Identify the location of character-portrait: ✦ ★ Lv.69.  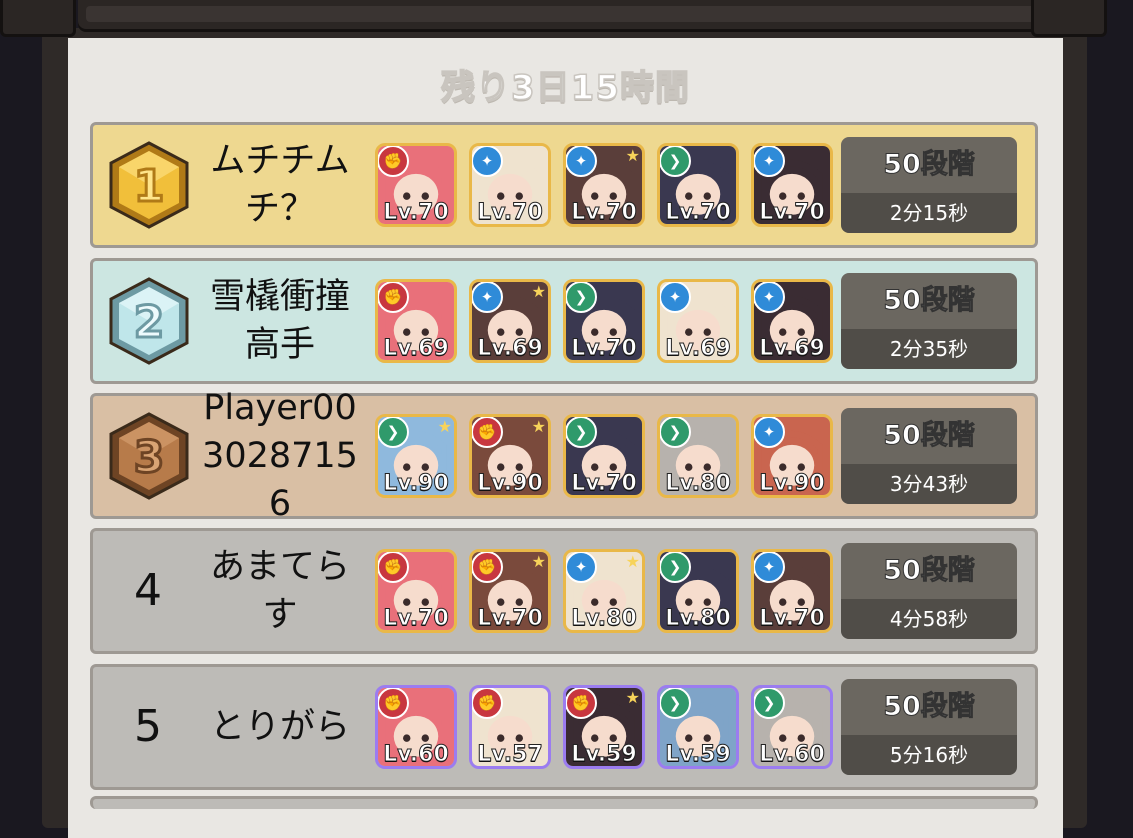
(510, 321).